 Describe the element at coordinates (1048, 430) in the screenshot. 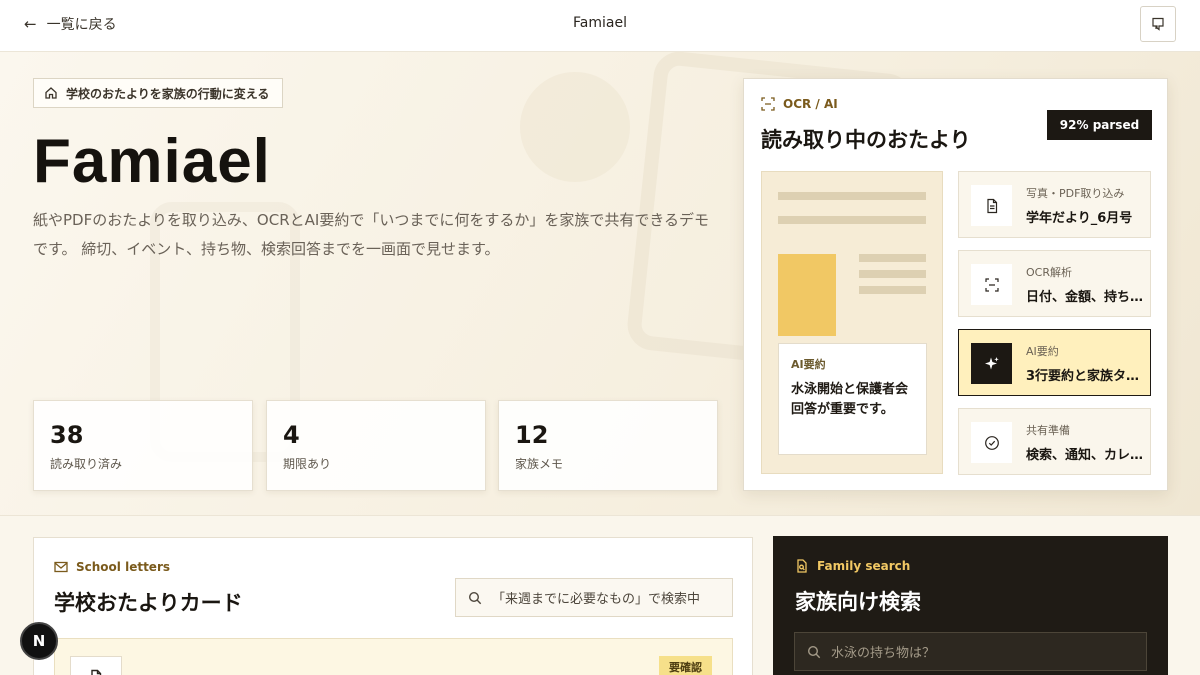

I see `step-label: 共有準備` at that location.